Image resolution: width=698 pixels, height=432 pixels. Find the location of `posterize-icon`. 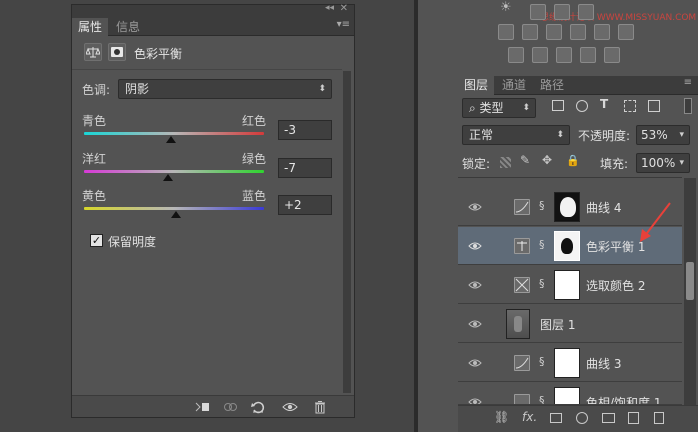

posterize-icon is located at coordinates (540, 55).